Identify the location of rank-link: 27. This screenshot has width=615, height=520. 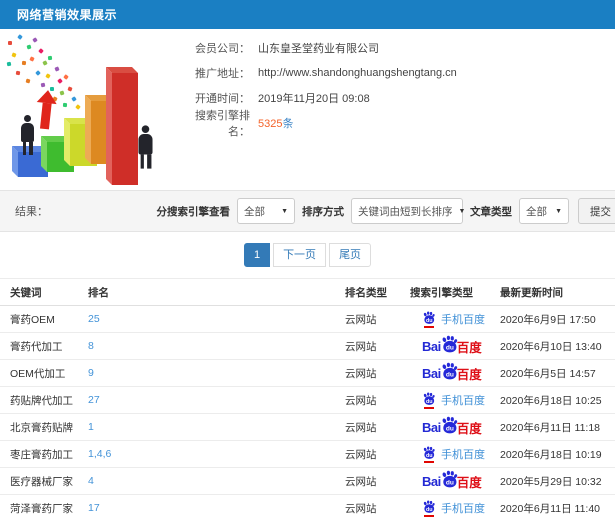
(94, 400).